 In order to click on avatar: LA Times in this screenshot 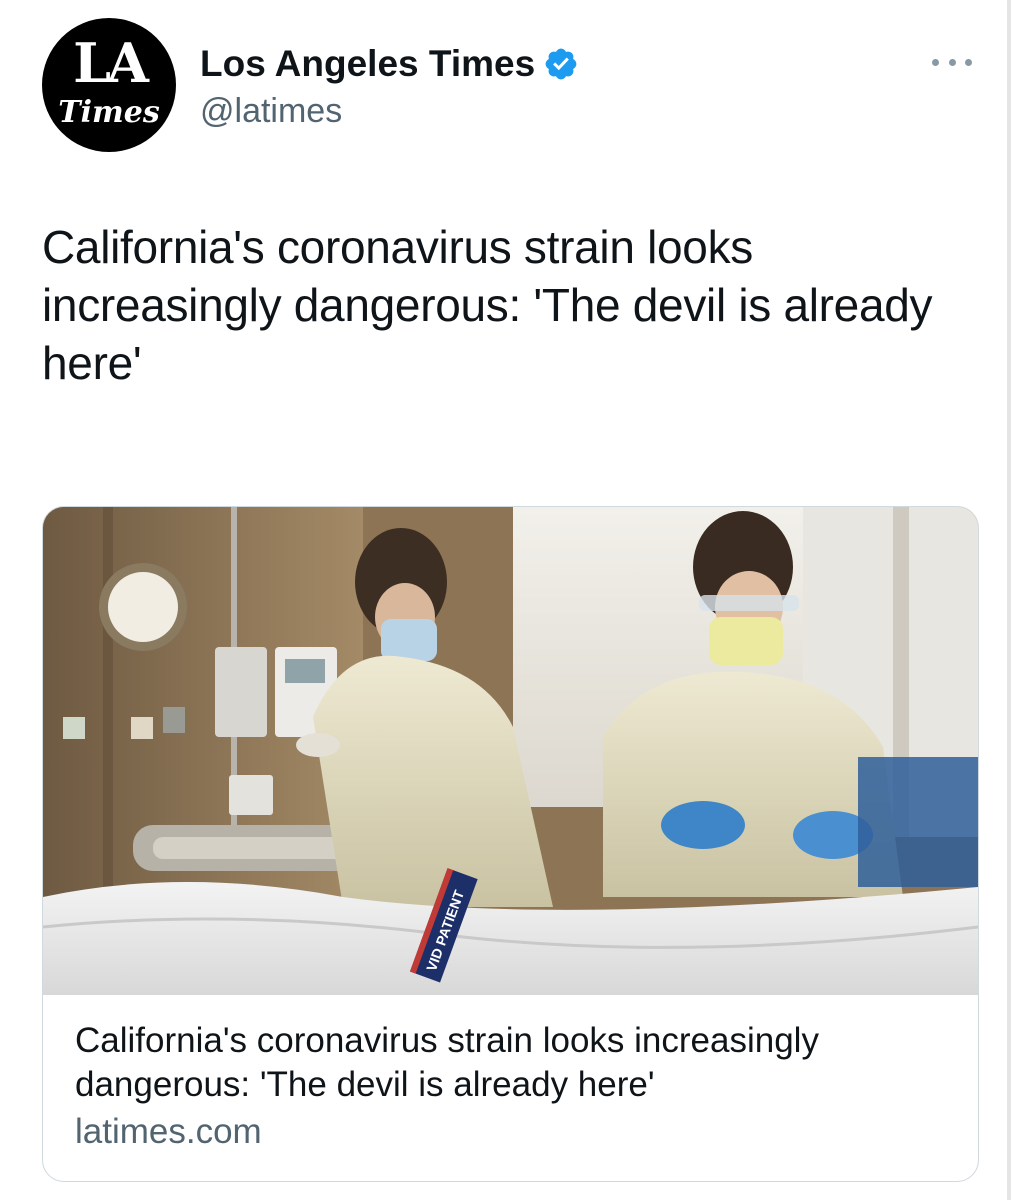, I will do `click(109, 85)`.